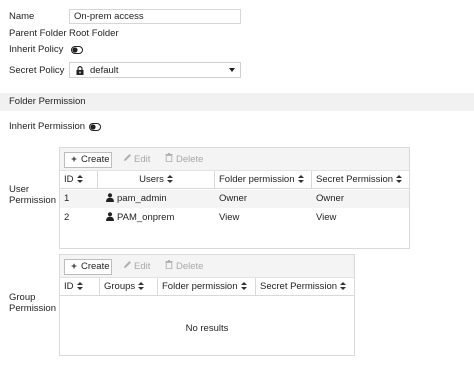 This screenshot has width=474, height=389. What do you see at coordinates (355, 179) in the screenshot?
I see `user-col-secret-label: Secret Permission` at bounding box center [355, 179].